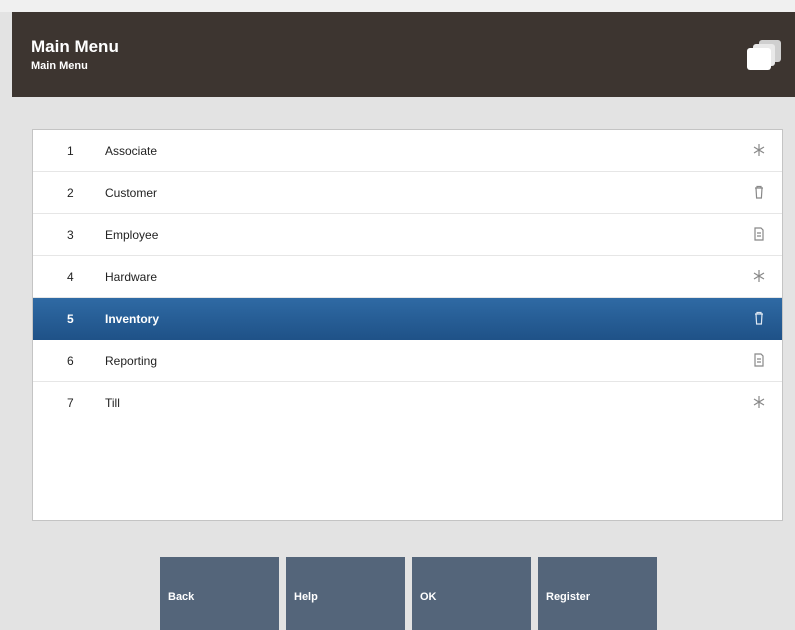 This screenshot has width=795, height=630. I want to click on menu-item-employee: 3 Employee, so click(407, 235).